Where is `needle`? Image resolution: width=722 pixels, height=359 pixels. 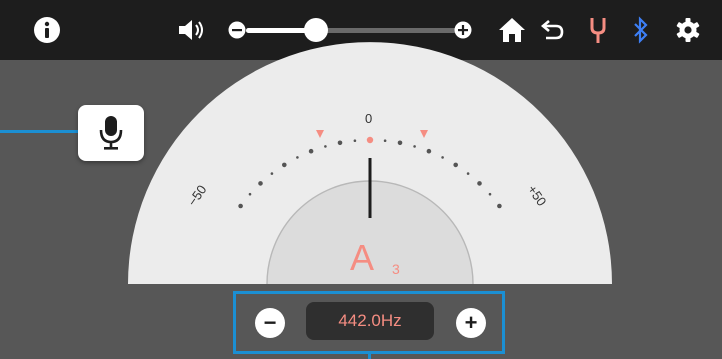
needle is located at coordinates (370, 188).